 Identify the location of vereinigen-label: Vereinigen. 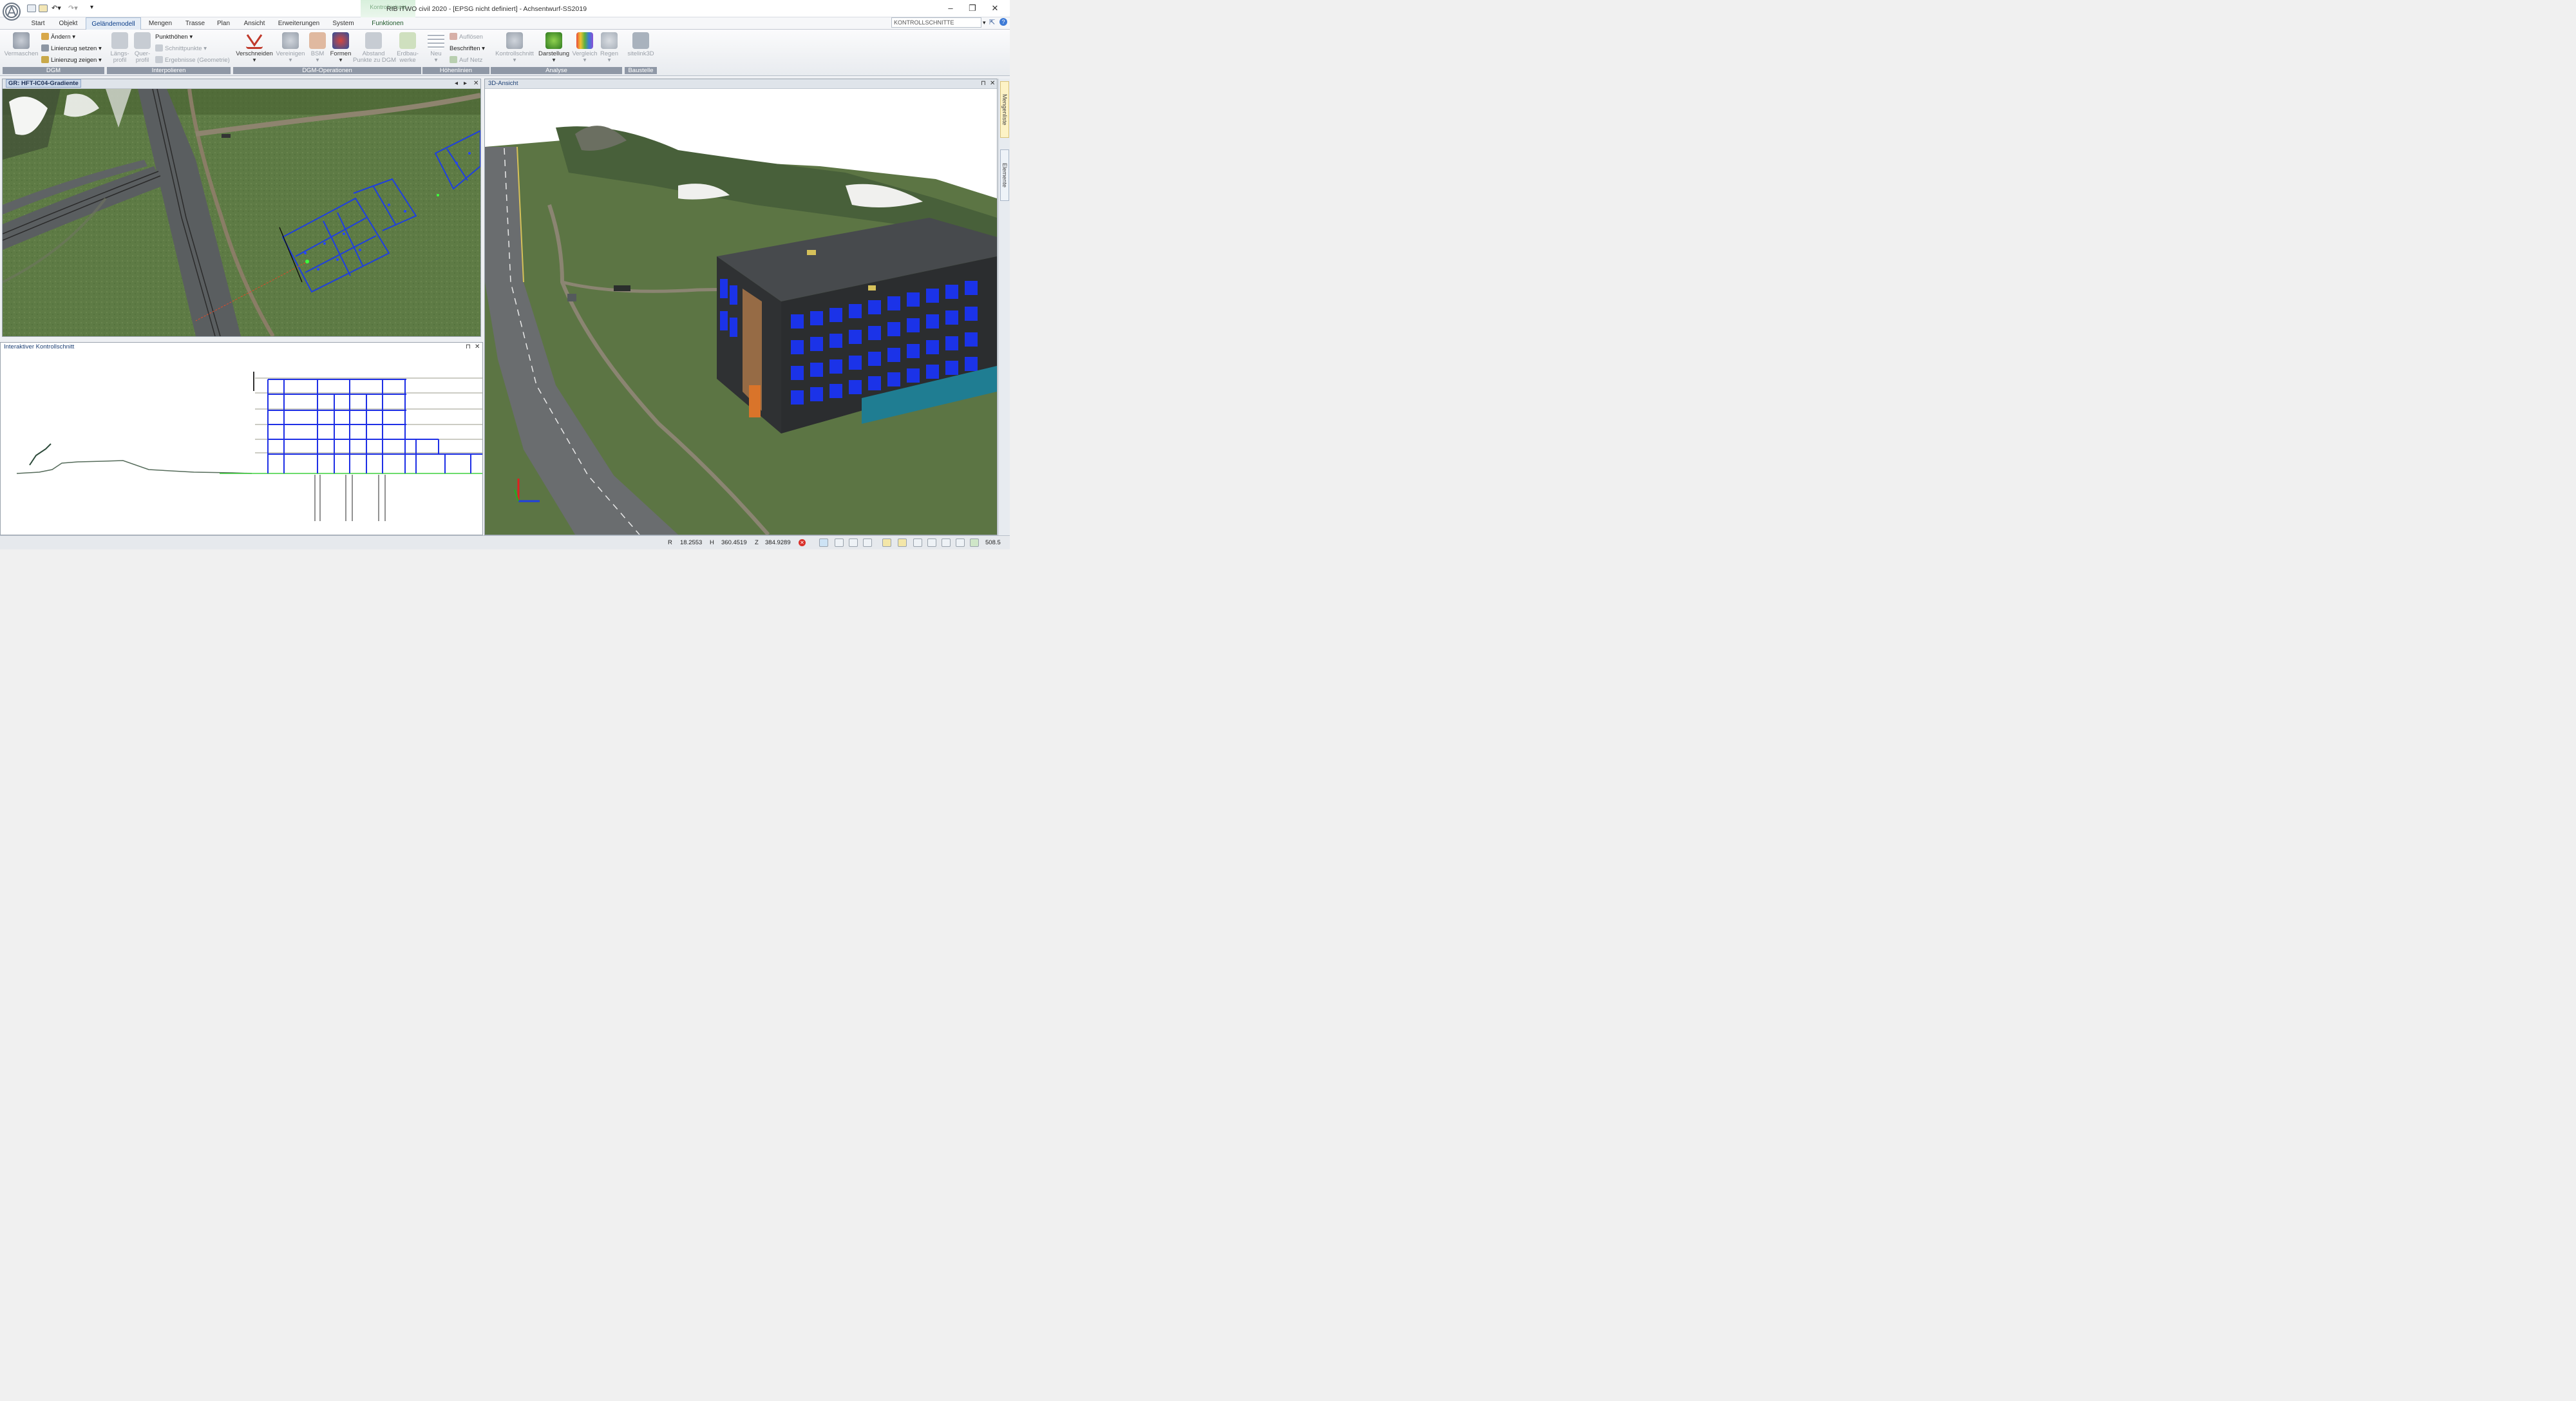
(290, 53).